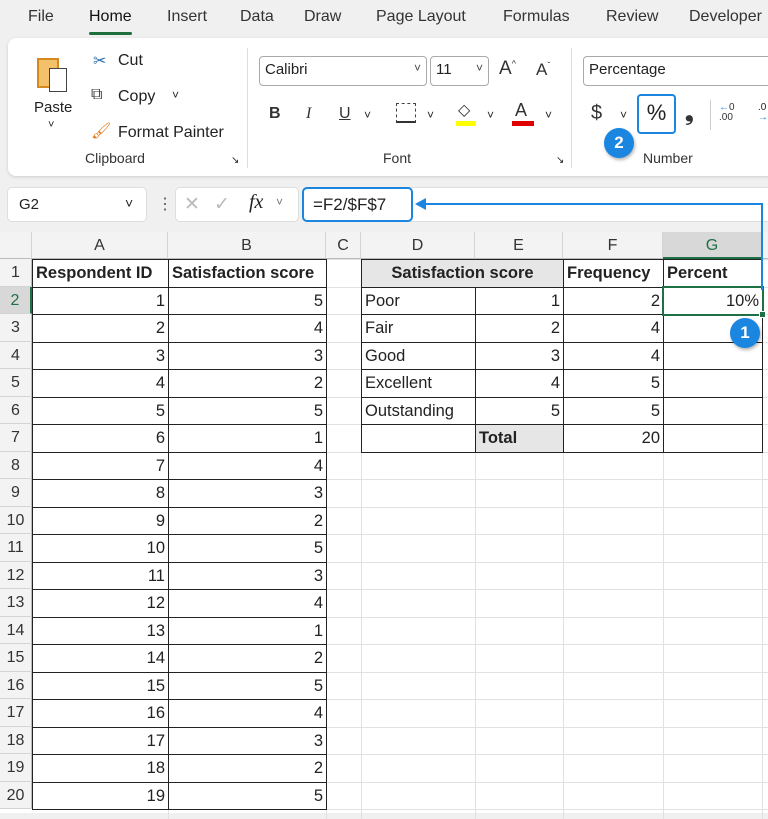 This screenshot has height=819, width=768. What do you see at coordinates (275, 114) in the screenshot?
I see `bold-button: B` at bounding box center [275, 114].